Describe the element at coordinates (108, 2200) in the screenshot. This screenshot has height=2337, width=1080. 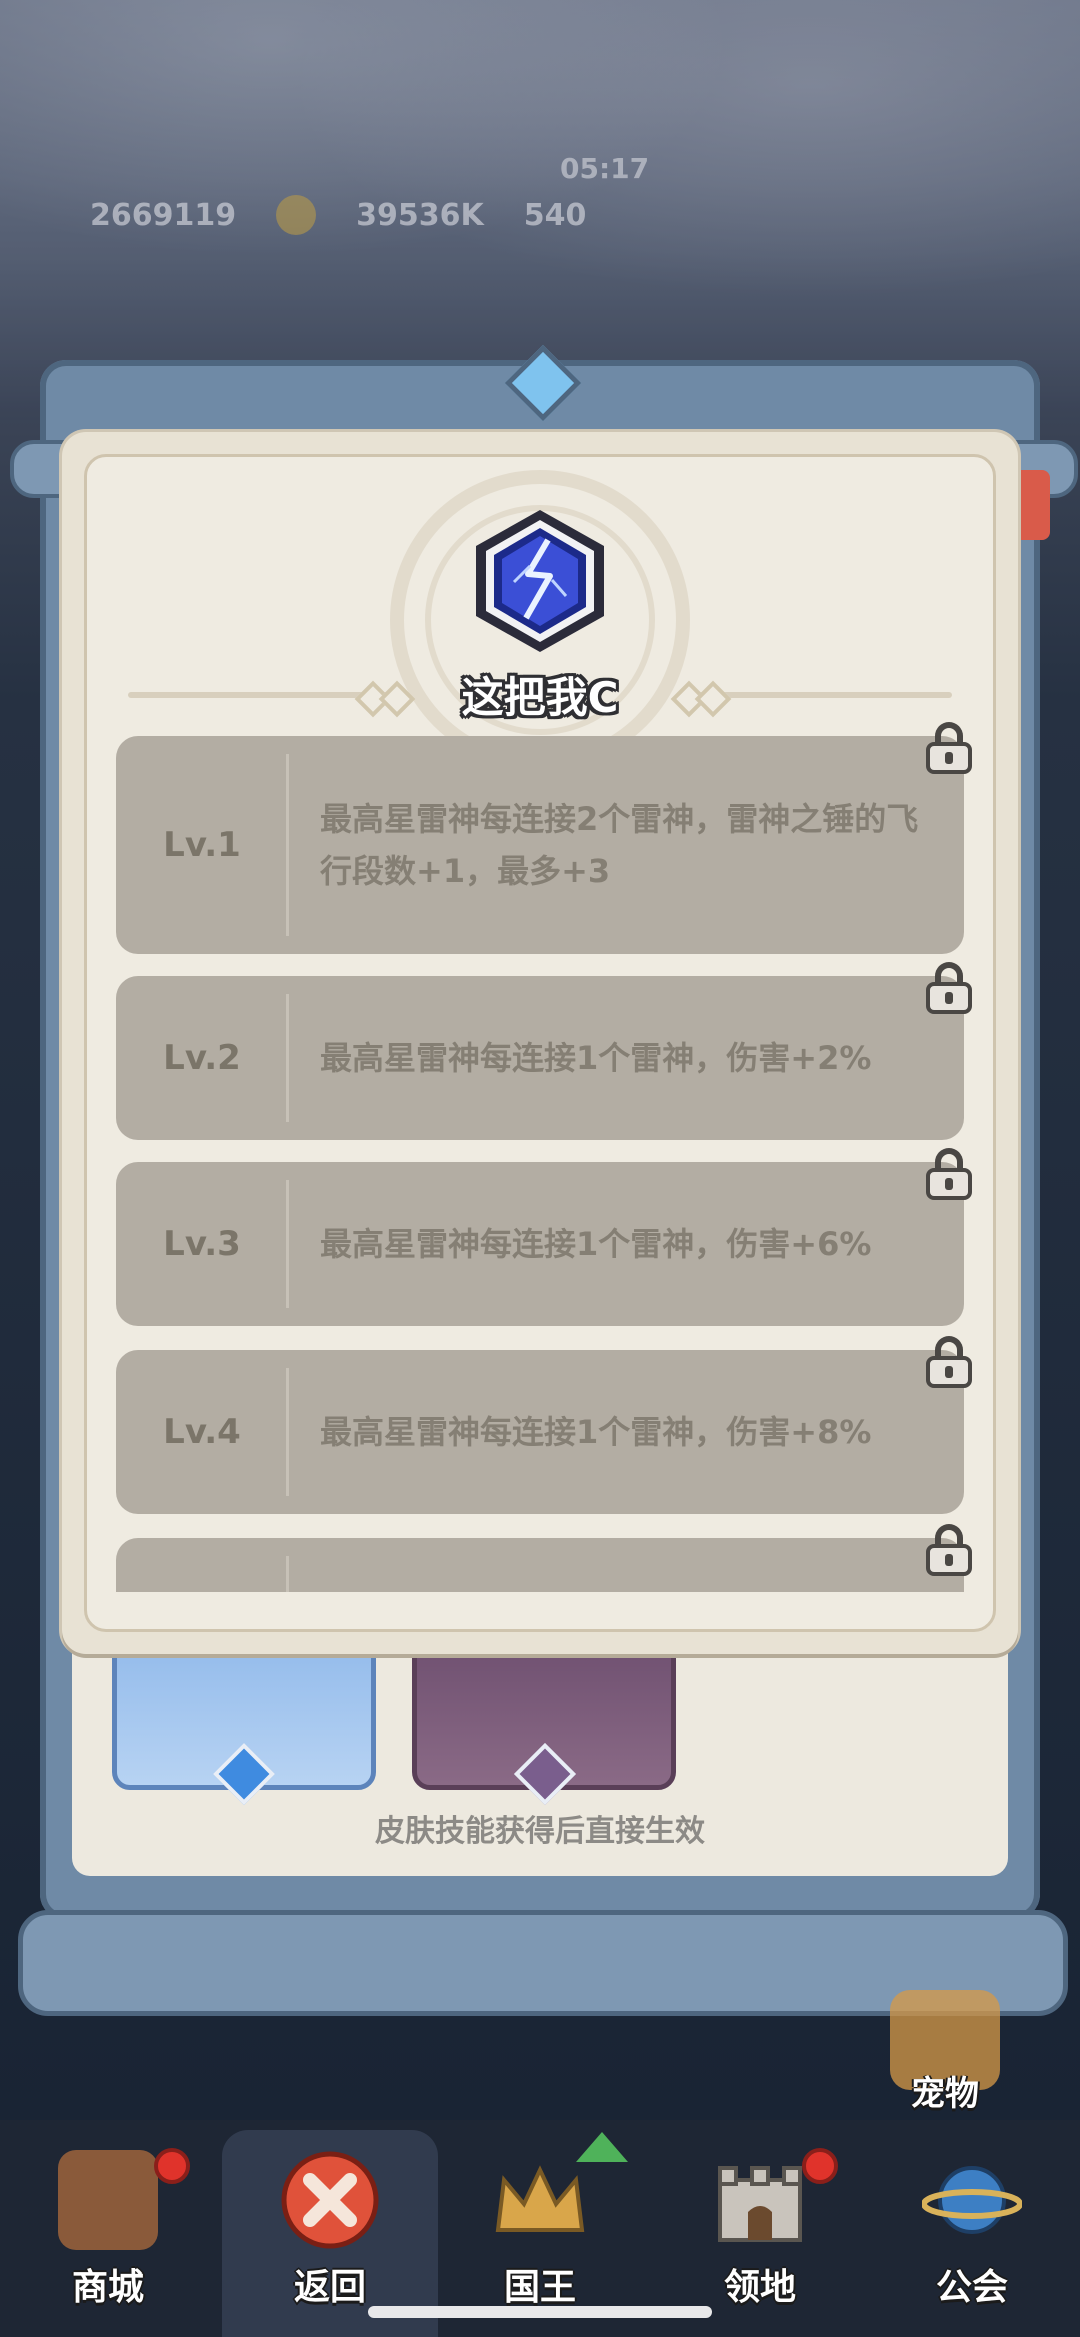
I see `shop-icon` at that location.